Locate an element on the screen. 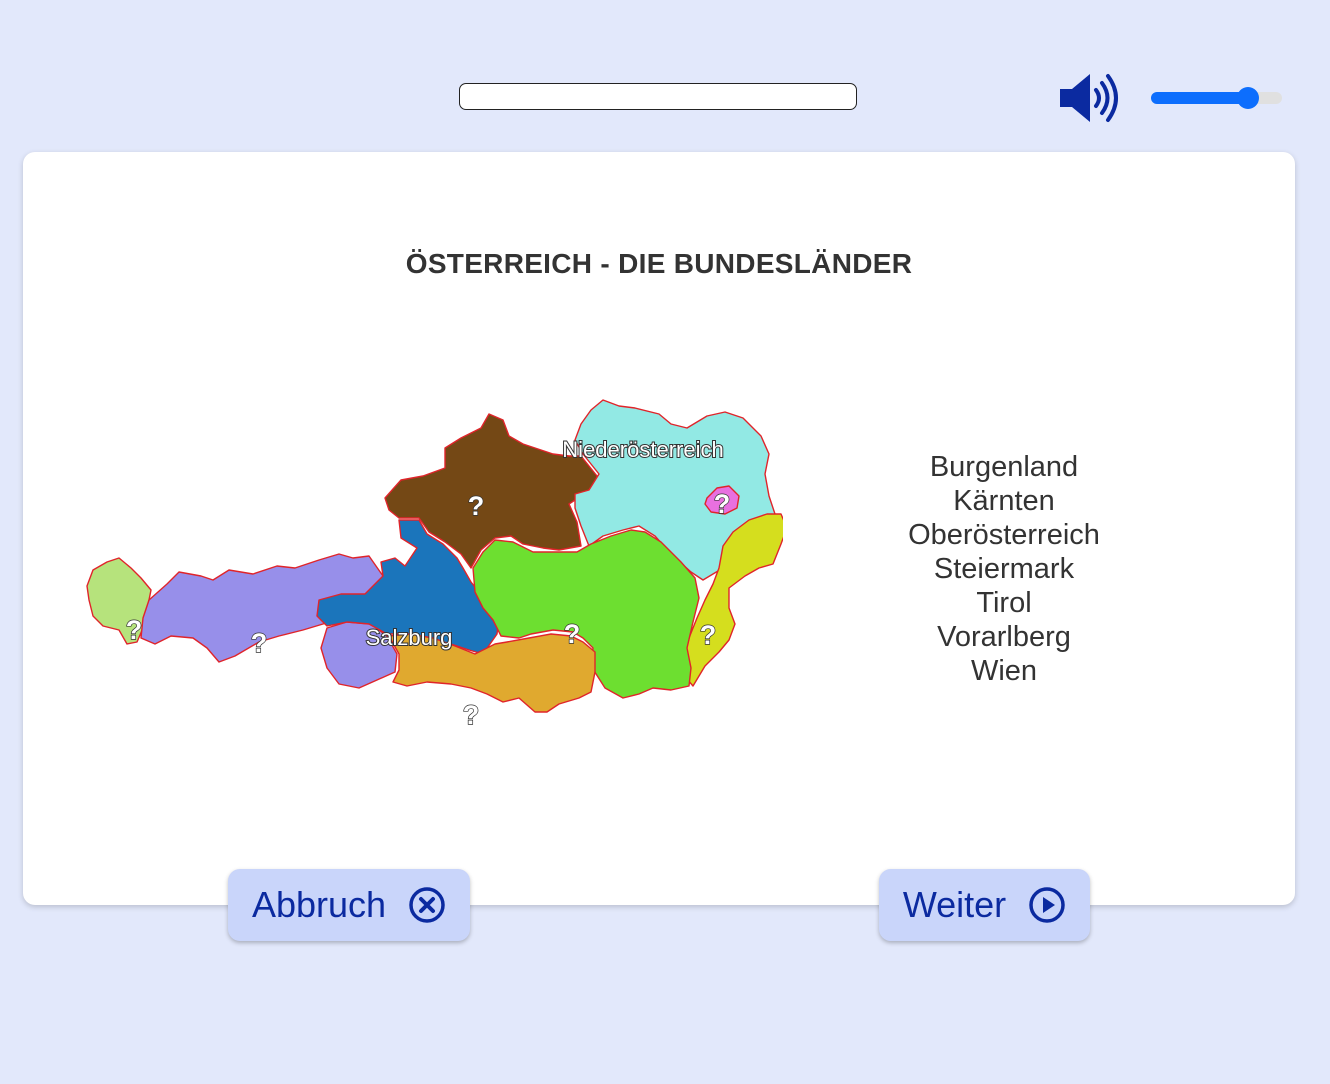 This screenshot has height=1084, width=1330. speaker-icon is located at coordinates (1090, 98).